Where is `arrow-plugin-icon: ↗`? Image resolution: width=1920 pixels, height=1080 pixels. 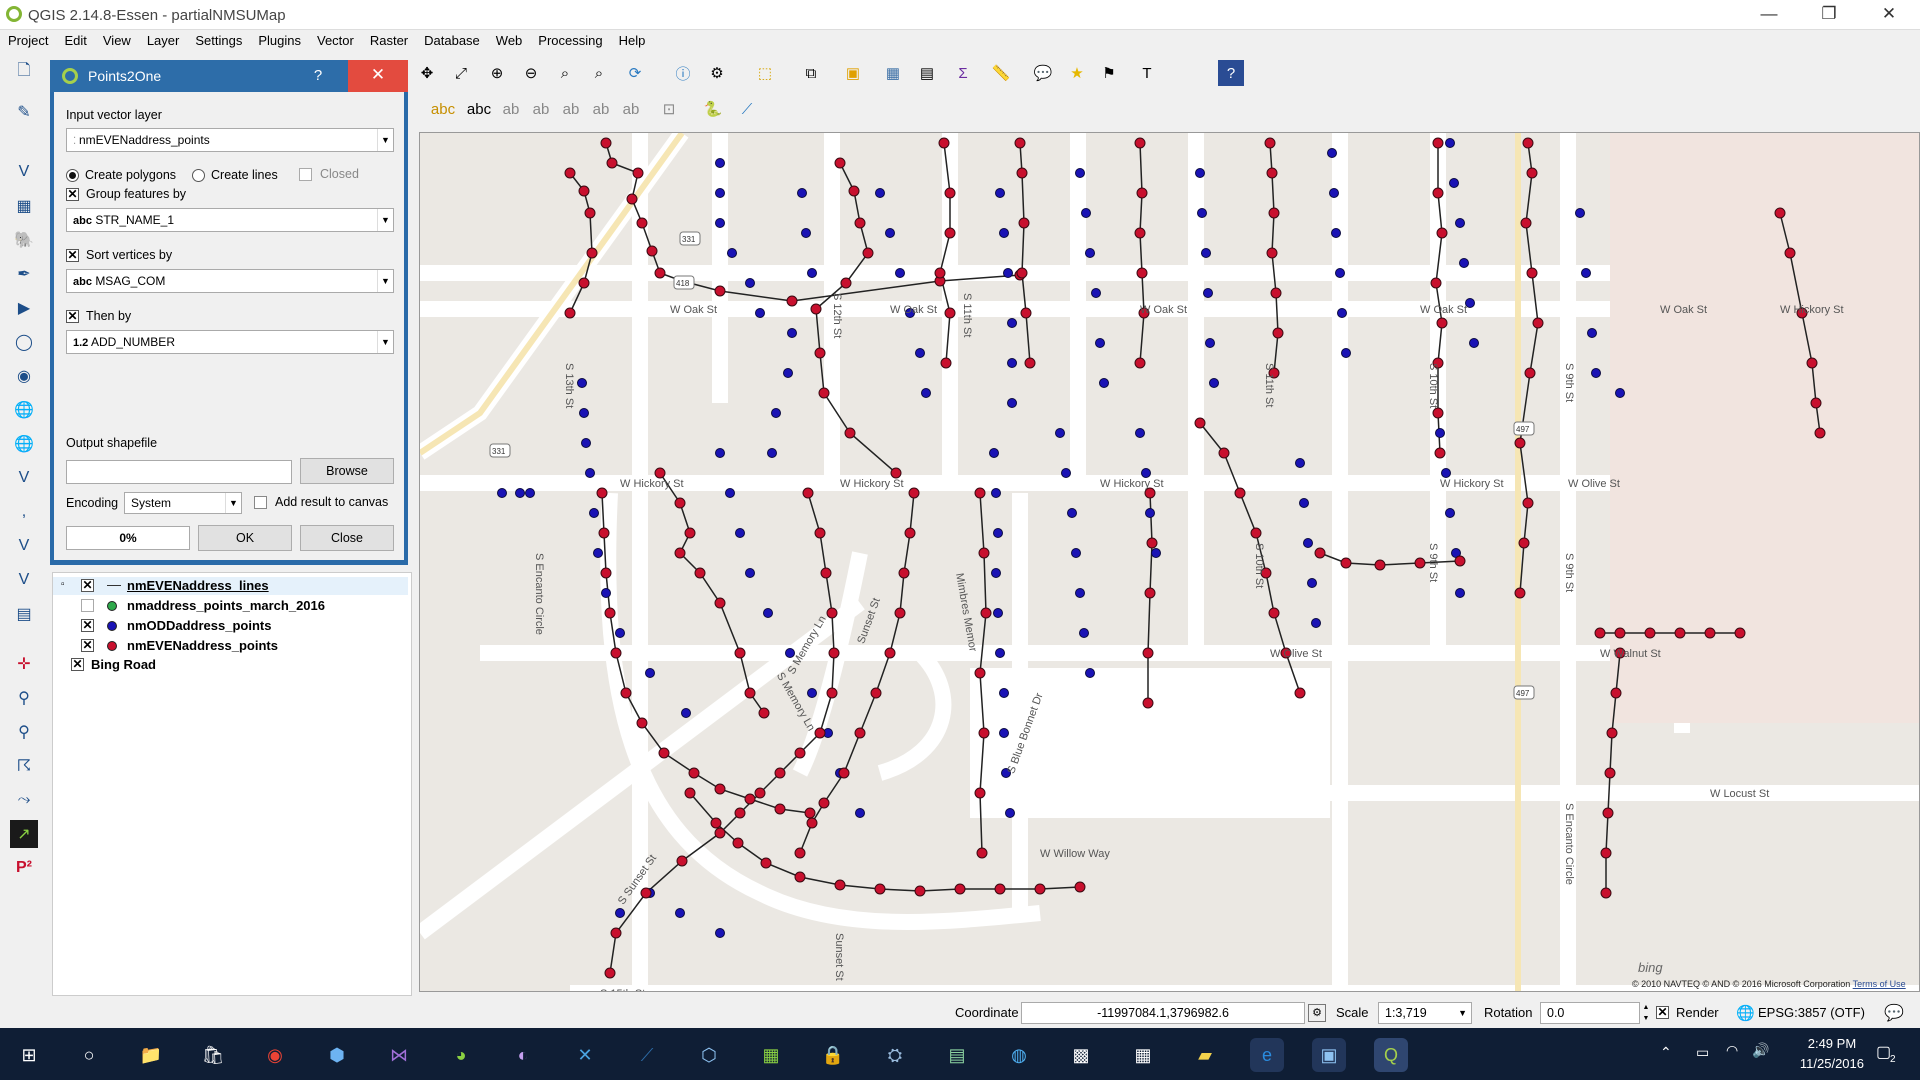
arrow-plugin-icon: ↗ is located at coordinates (24, 834).